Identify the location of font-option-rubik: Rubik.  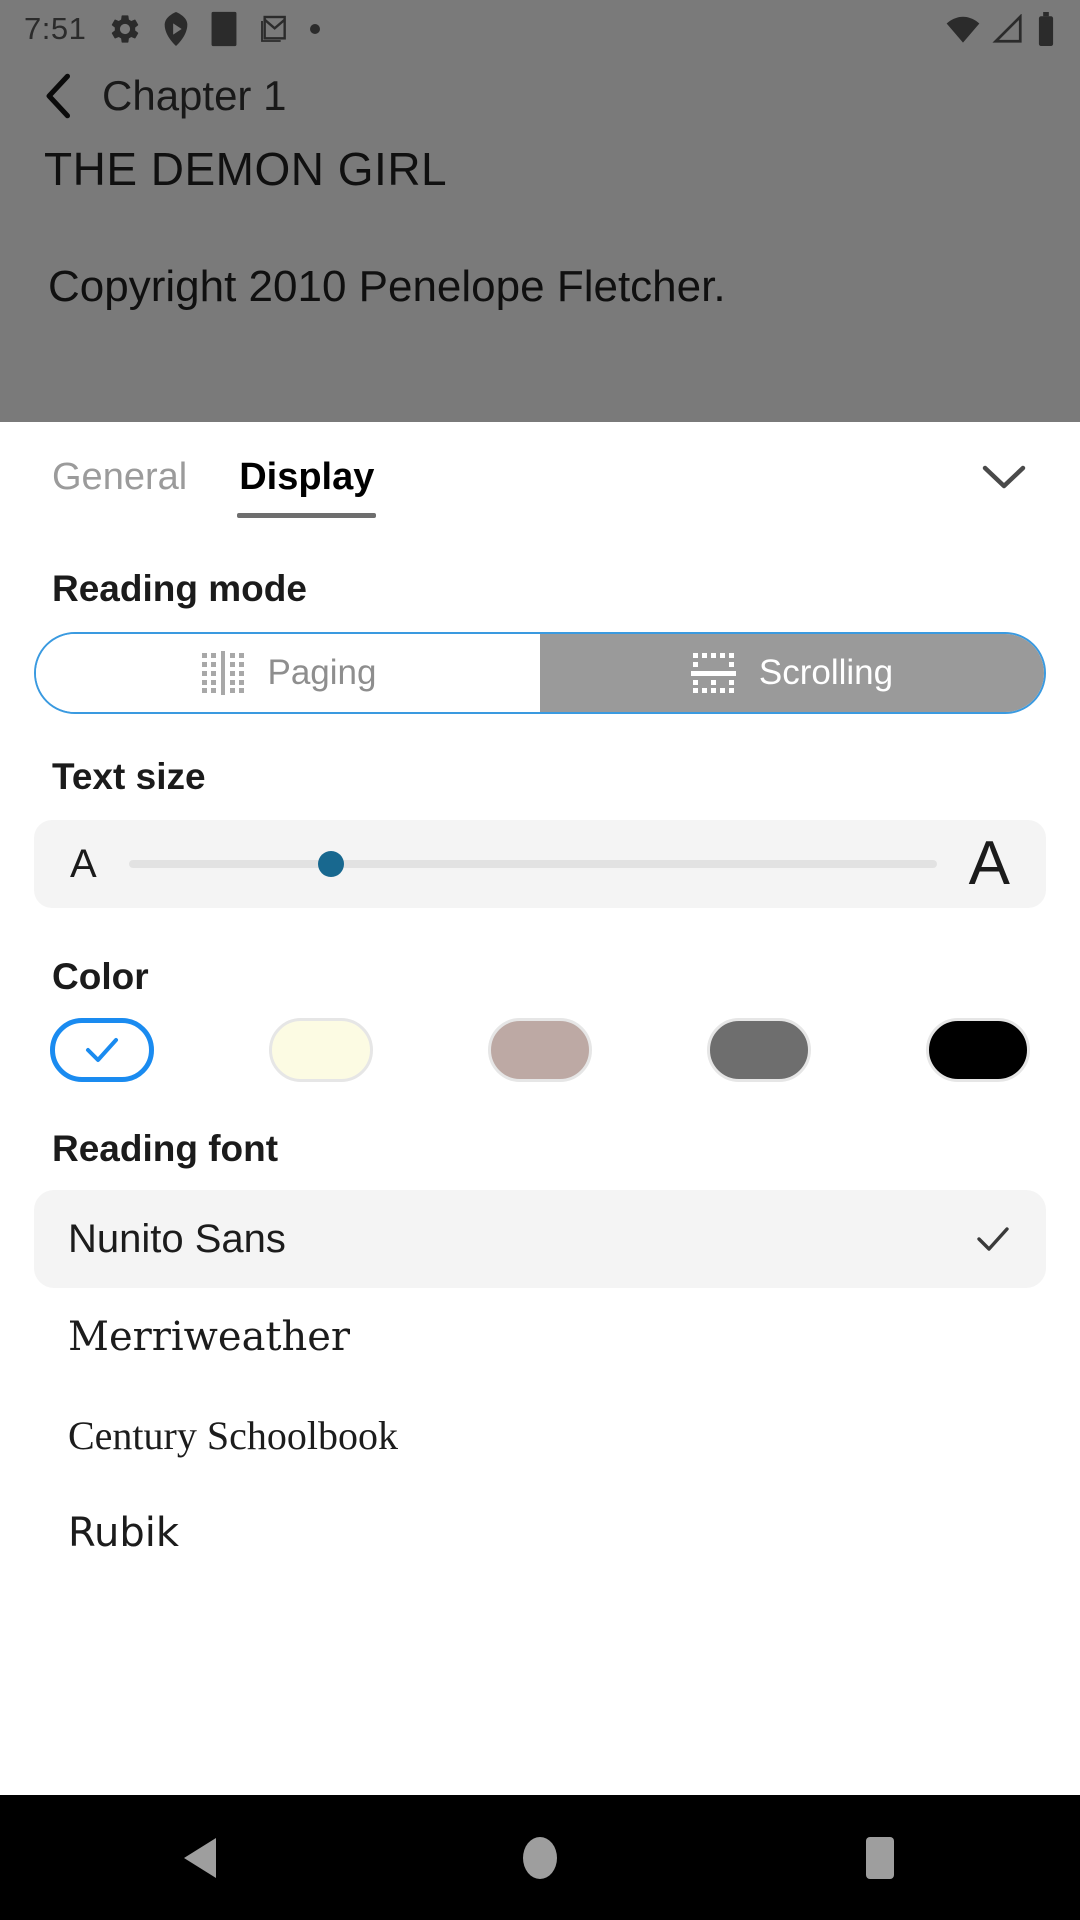
(540, 1533).